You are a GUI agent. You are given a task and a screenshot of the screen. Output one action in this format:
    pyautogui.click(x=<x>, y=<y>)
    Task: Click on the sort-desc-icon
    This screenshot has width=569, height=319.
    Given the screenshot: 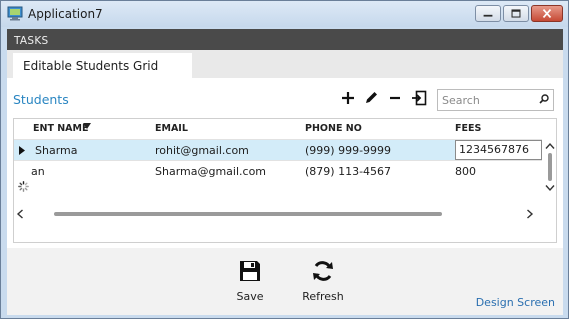 What is the action you would take?
    pyautogui.click(x=87, y=126)
    